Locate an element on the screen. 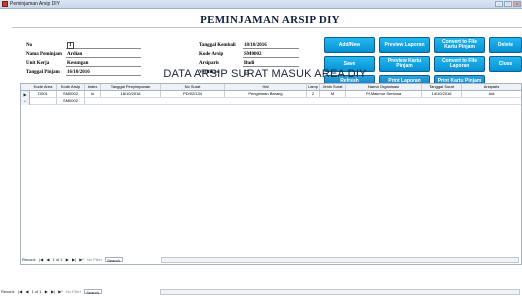 The height and width of the screenshot is (296, 522). record-selector-new: * is located at coordinates (25, 101).